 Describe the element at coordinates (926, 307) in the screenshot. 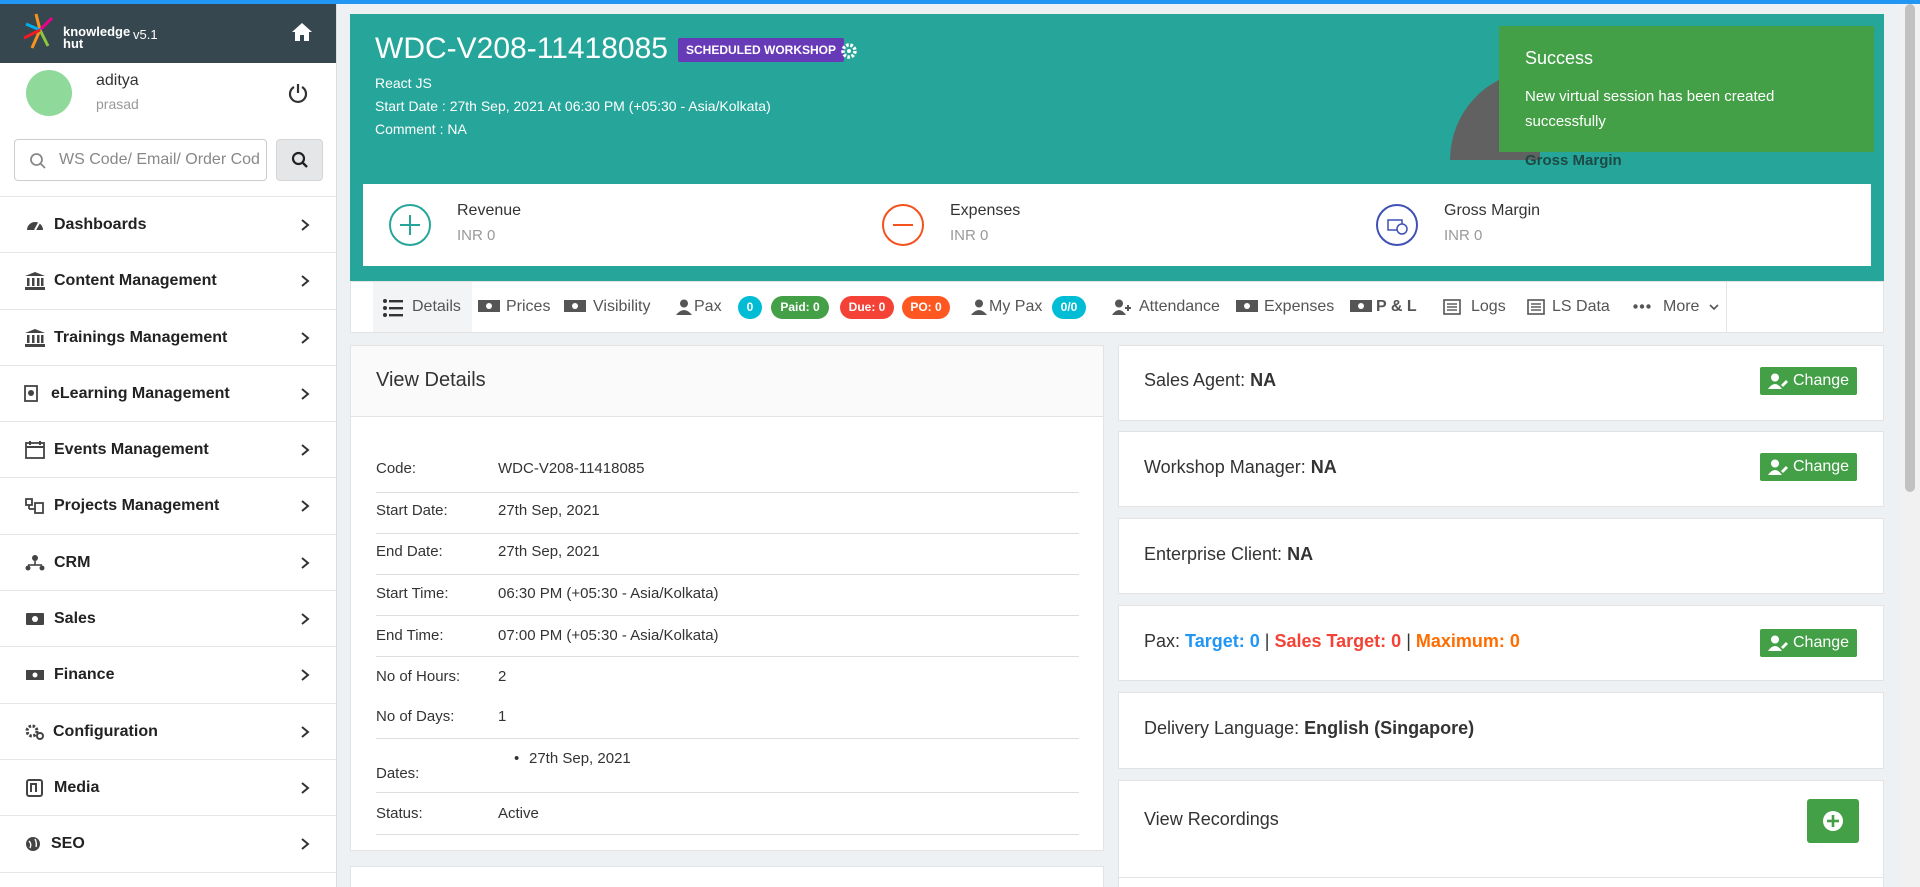

I see `po-badge: PO: 0` at that location.